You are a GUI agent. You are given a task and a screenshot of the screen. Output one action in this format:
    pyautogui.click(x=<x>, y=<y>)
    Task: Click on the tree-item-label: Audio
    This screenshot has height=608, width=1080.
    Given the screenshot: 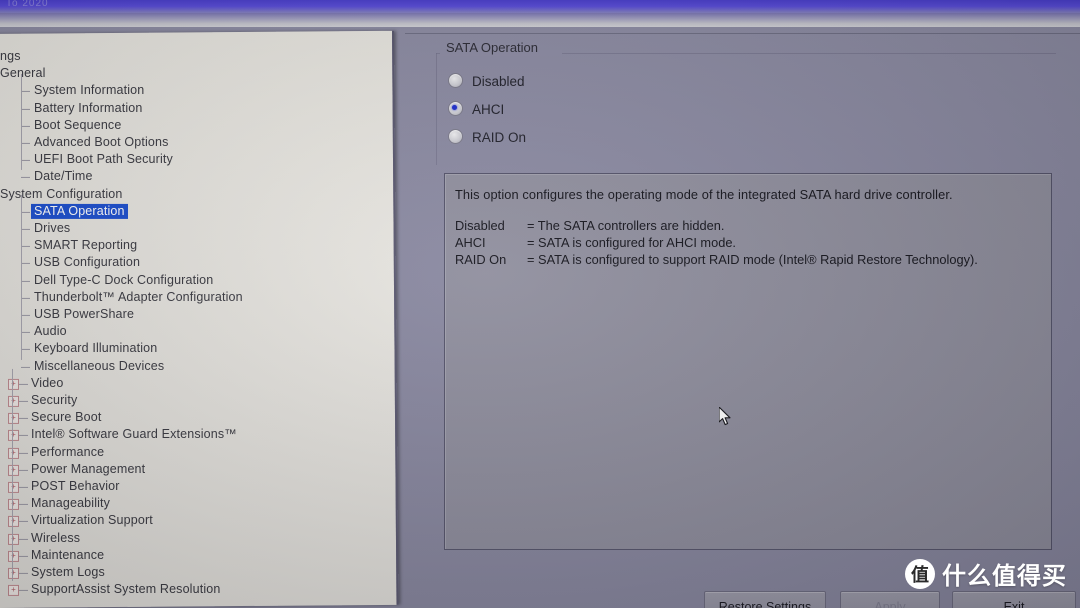 What is the action you would take?
    pyautogui.click(x=50, y=331)
    